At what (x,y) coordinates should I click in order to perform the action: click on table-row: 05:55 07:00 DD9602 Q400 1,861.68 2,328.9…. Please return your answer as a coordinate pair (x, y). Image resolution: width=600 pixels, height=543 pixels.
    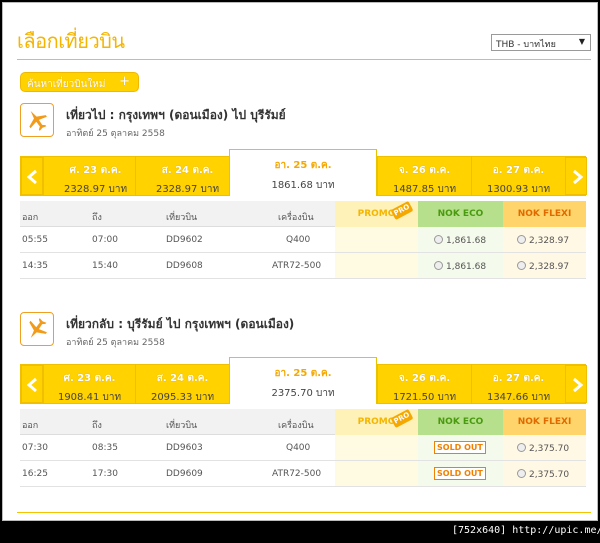
    Looking at the image, I should click on (303, 240).